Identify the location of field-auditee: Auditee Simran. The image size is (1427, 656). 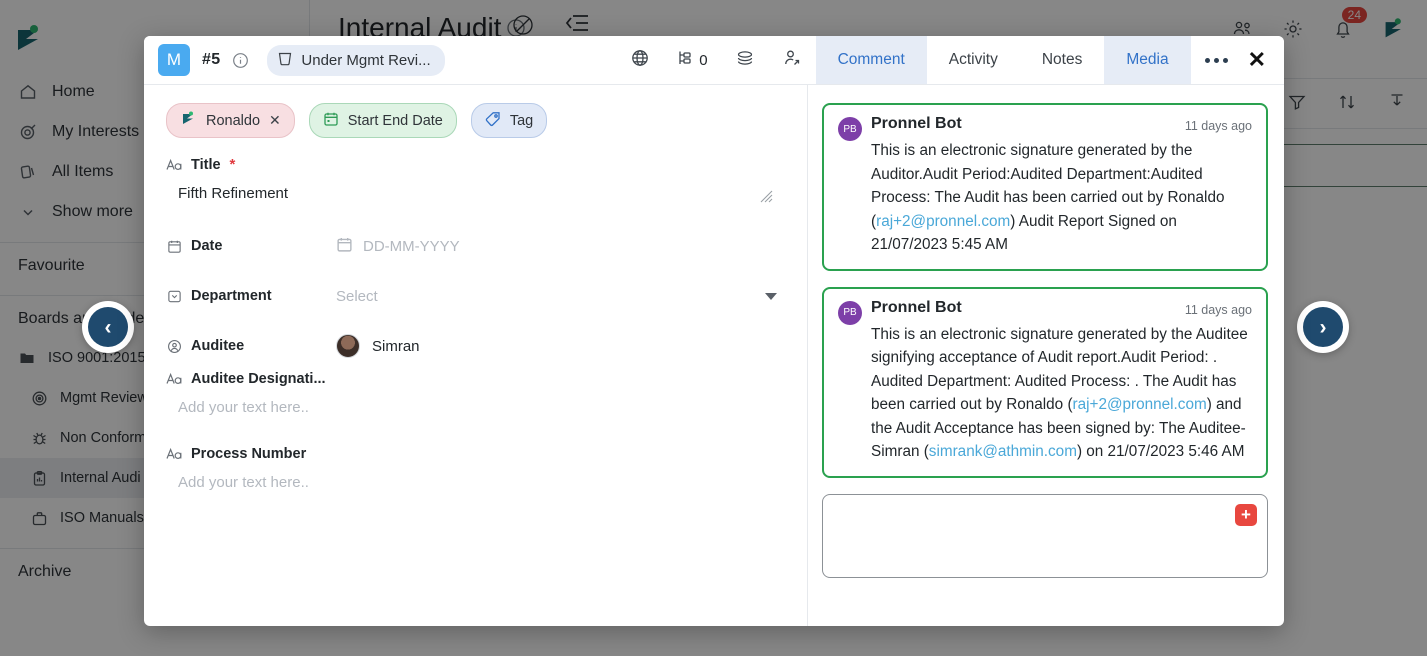
(476, 346).